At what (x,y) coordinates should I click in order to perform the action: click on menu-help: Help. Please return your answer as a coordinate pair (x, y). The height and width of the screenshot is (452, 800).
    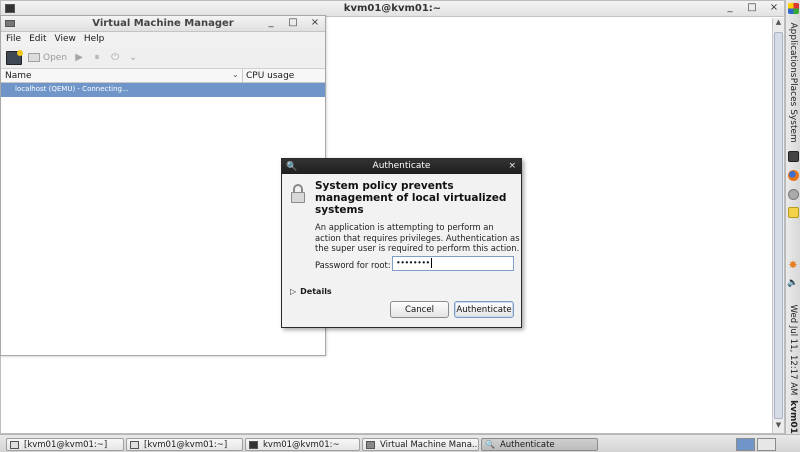
    Looking at the image, I should click on (94, 39).